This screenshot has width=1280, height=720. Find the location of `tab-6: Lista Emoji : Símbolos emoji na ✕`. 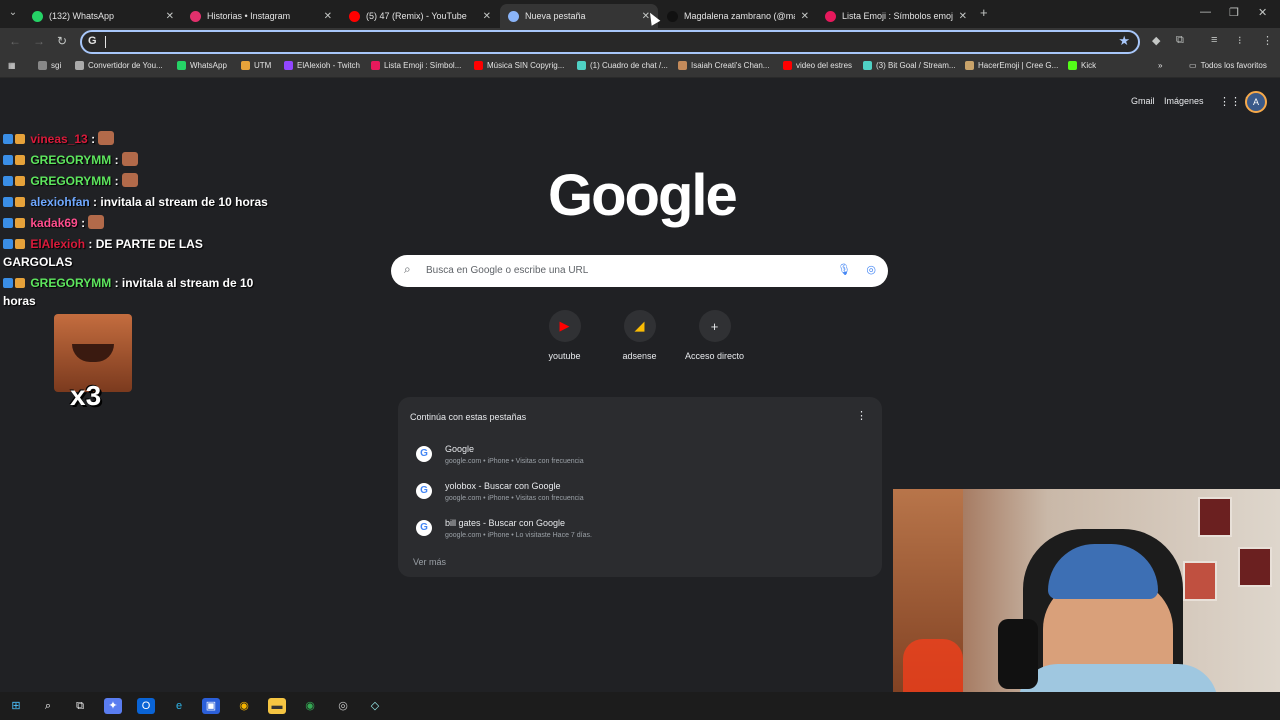

tab-6: Lista Emoji : Símbolos emoji na ✕ is located at coordinates (896, 16).